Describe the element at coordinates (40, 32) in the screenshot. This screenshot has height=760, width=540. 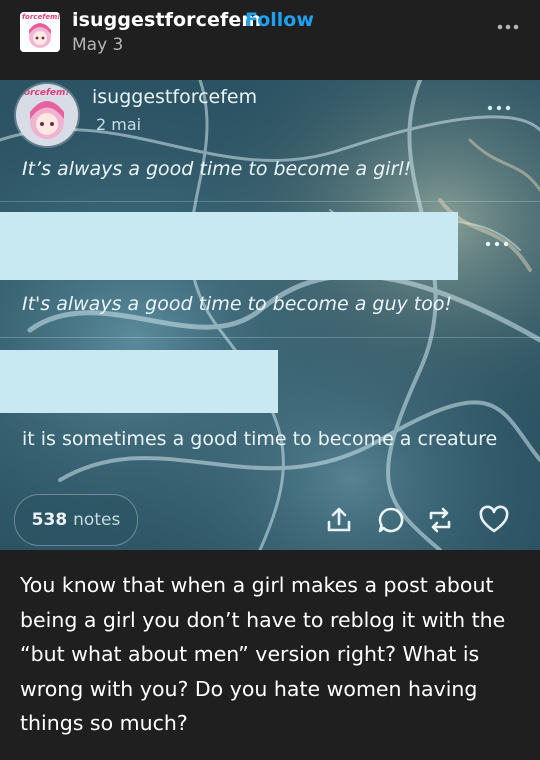
I see `author-avatar: forcefem!` at that location.